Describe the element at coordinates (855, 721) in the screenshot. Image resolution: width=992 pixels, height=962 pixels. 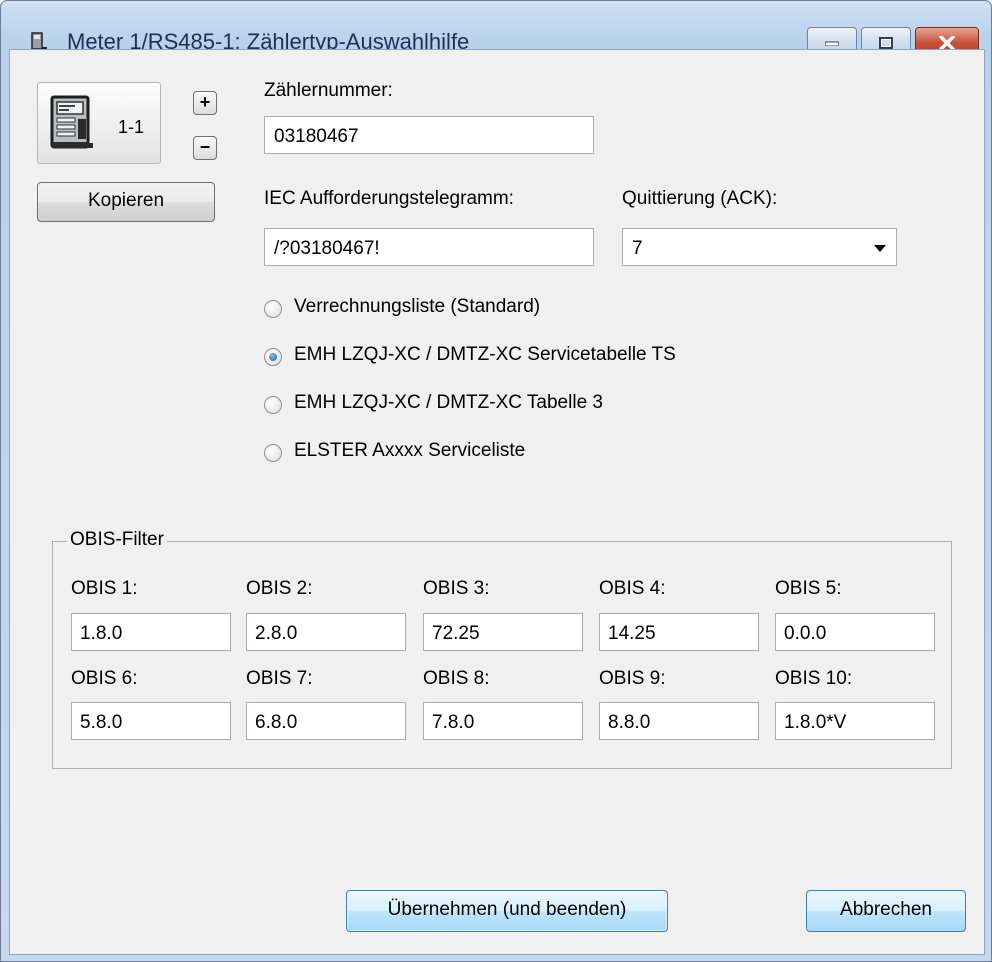
I see `obis-10-input: 1.8.0*V` at that location.